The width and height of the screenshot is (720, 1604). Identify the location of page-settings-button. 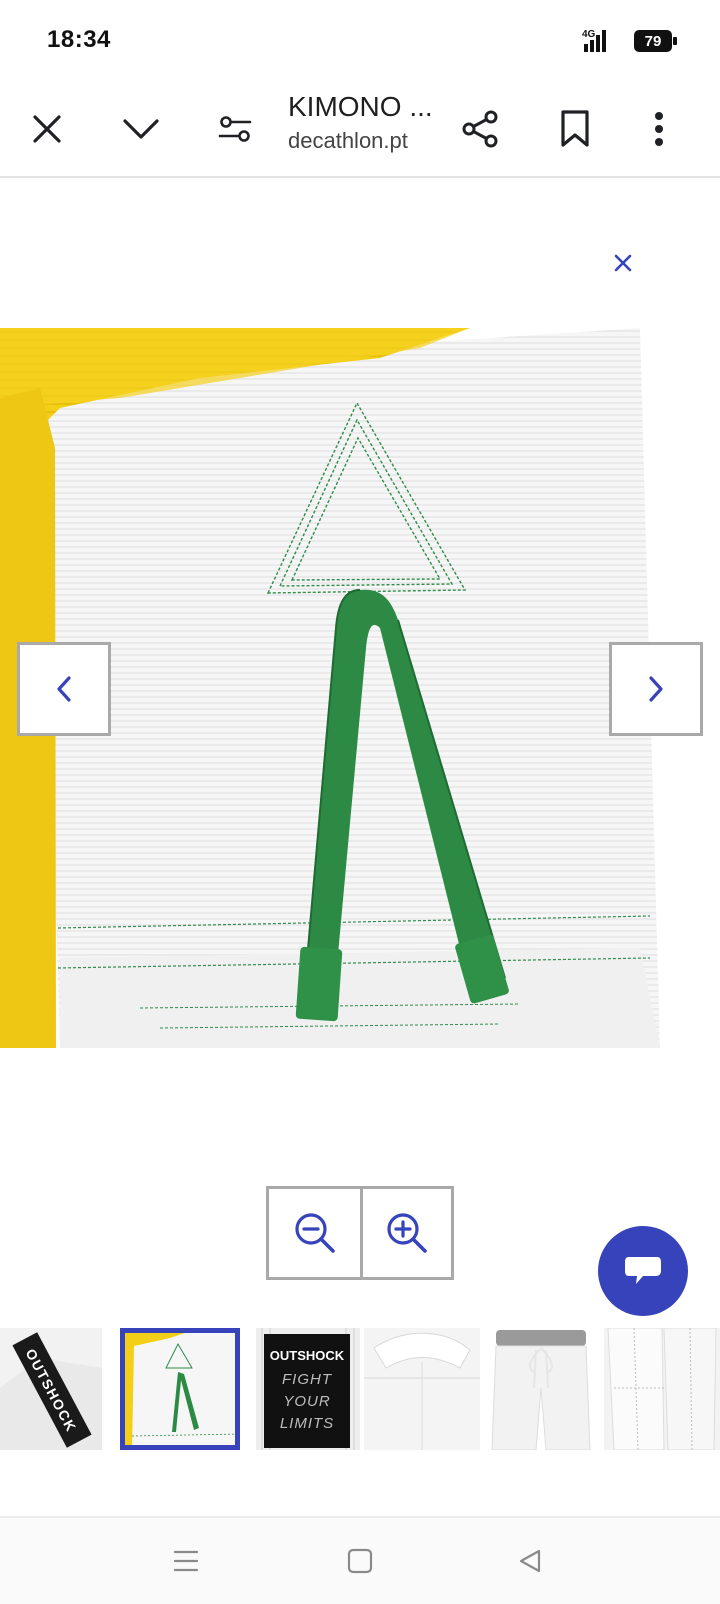
(235, 129).